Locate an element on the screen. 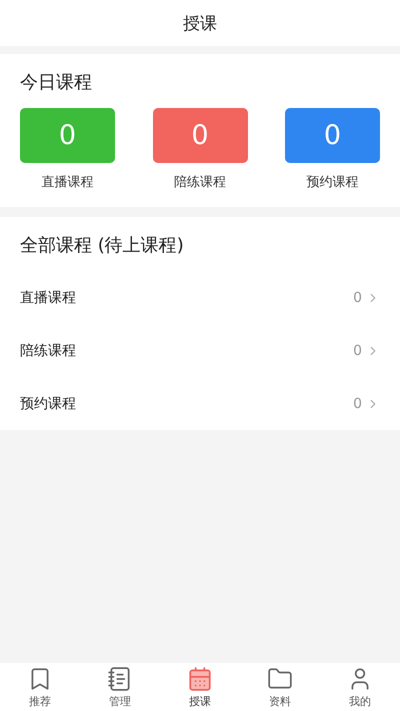 This screenshot has width=400, height=711. calendar-icon is located at coordinates (200, 679).